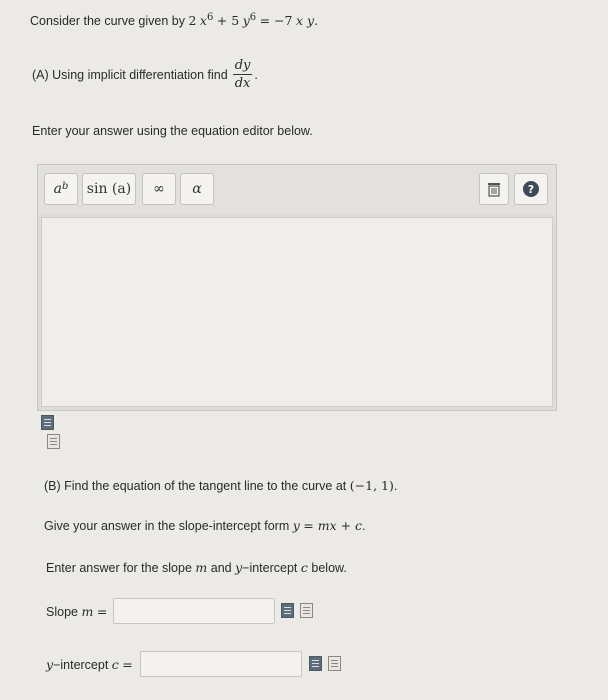  Describe the element at coordinates (109, 189) in the screenshot. I see `sin-button: sin (a)` at that location.